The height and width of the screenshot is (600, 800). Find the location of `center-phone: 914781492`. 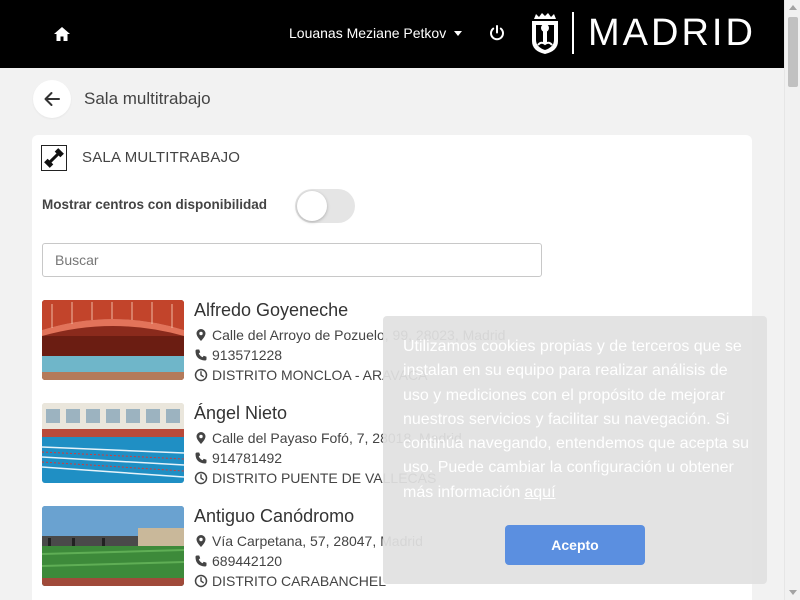

center-phone: 914781492 is located at coordinates (238, 458).